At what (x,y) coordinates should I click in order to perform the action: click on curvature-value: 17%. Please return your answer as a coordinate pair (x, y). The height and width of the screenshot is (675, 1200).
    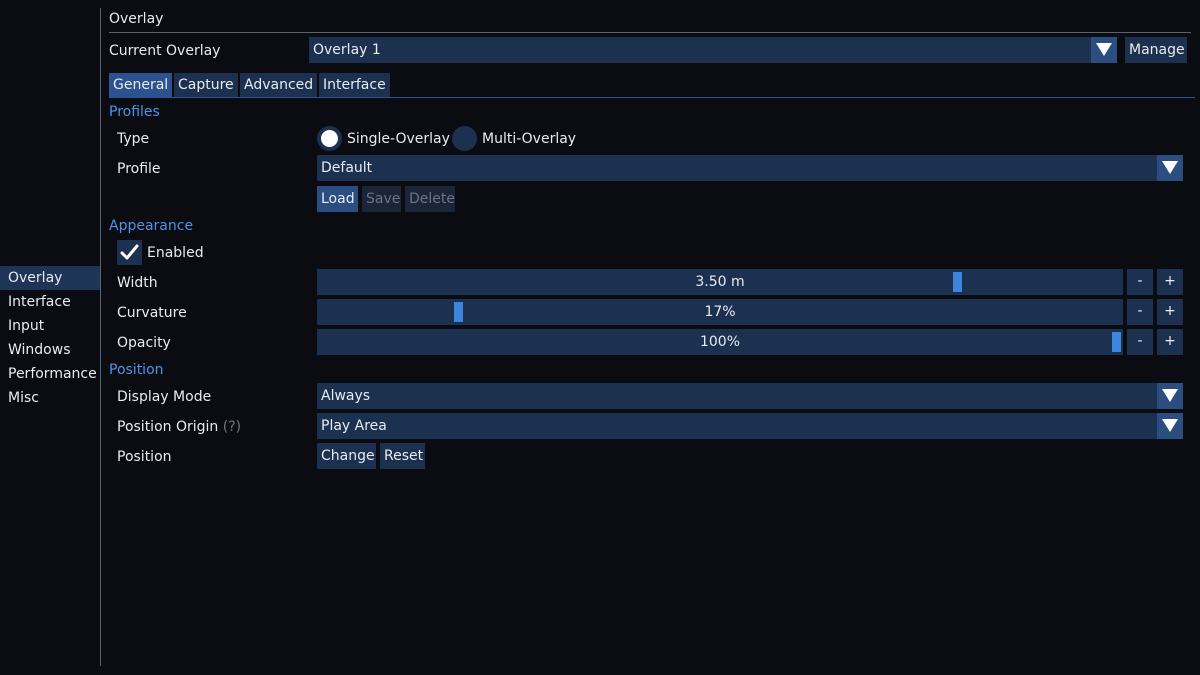
    Looking at the image, I should click on (720, 312).